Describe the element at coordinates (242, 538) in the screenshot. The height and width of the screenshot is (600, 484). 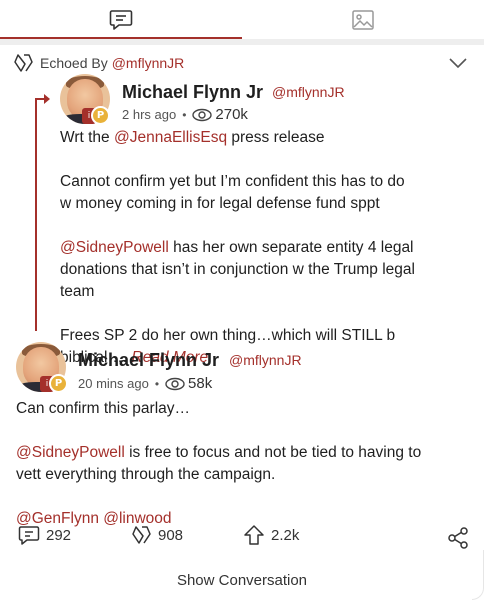
I see `post-actions: 292 908 2.2k` at that location.